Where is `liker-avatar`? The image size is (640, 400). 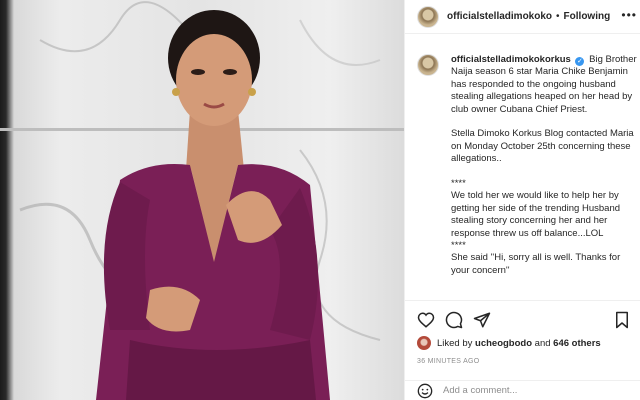
liker-avatar is located at coordinates (424, 343).